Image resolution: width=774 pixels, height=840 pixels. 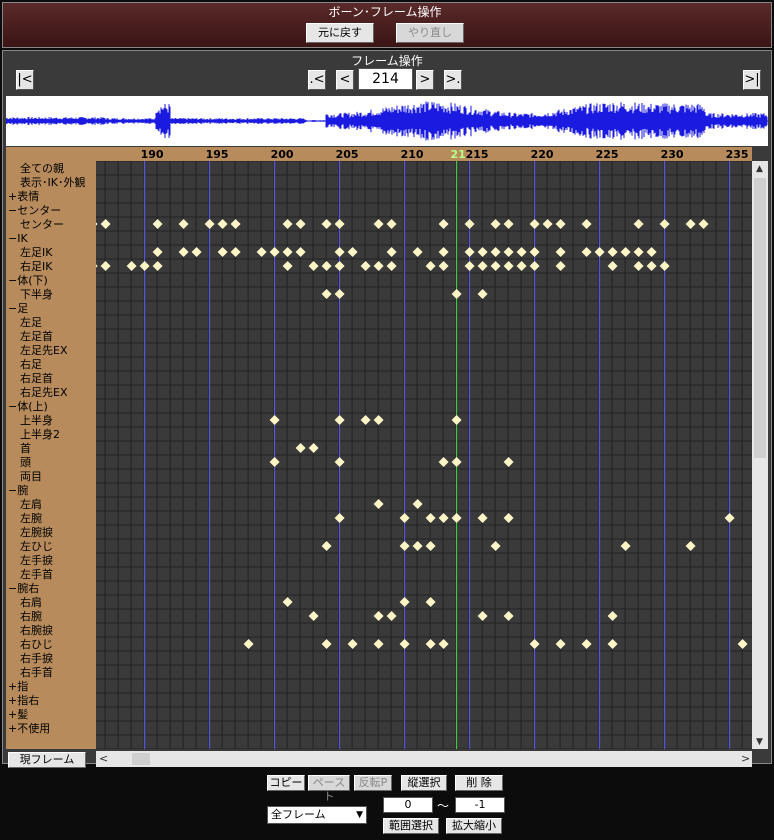 I want to click on chevron-down-icon: ▼, so click(x=359, y=815).